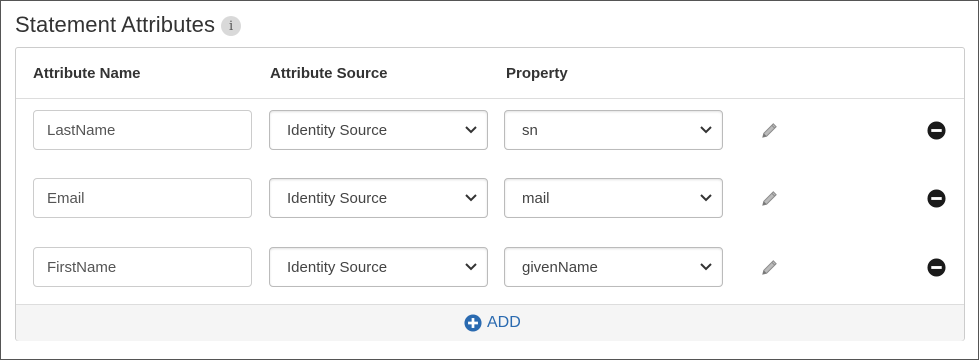 This screenshot has width=979, height=360. What do you see at coordinates (329, 73) in the screenshot?
I see `column-header-attribute-source: Attribute Source` at bounding box center [329, 73].